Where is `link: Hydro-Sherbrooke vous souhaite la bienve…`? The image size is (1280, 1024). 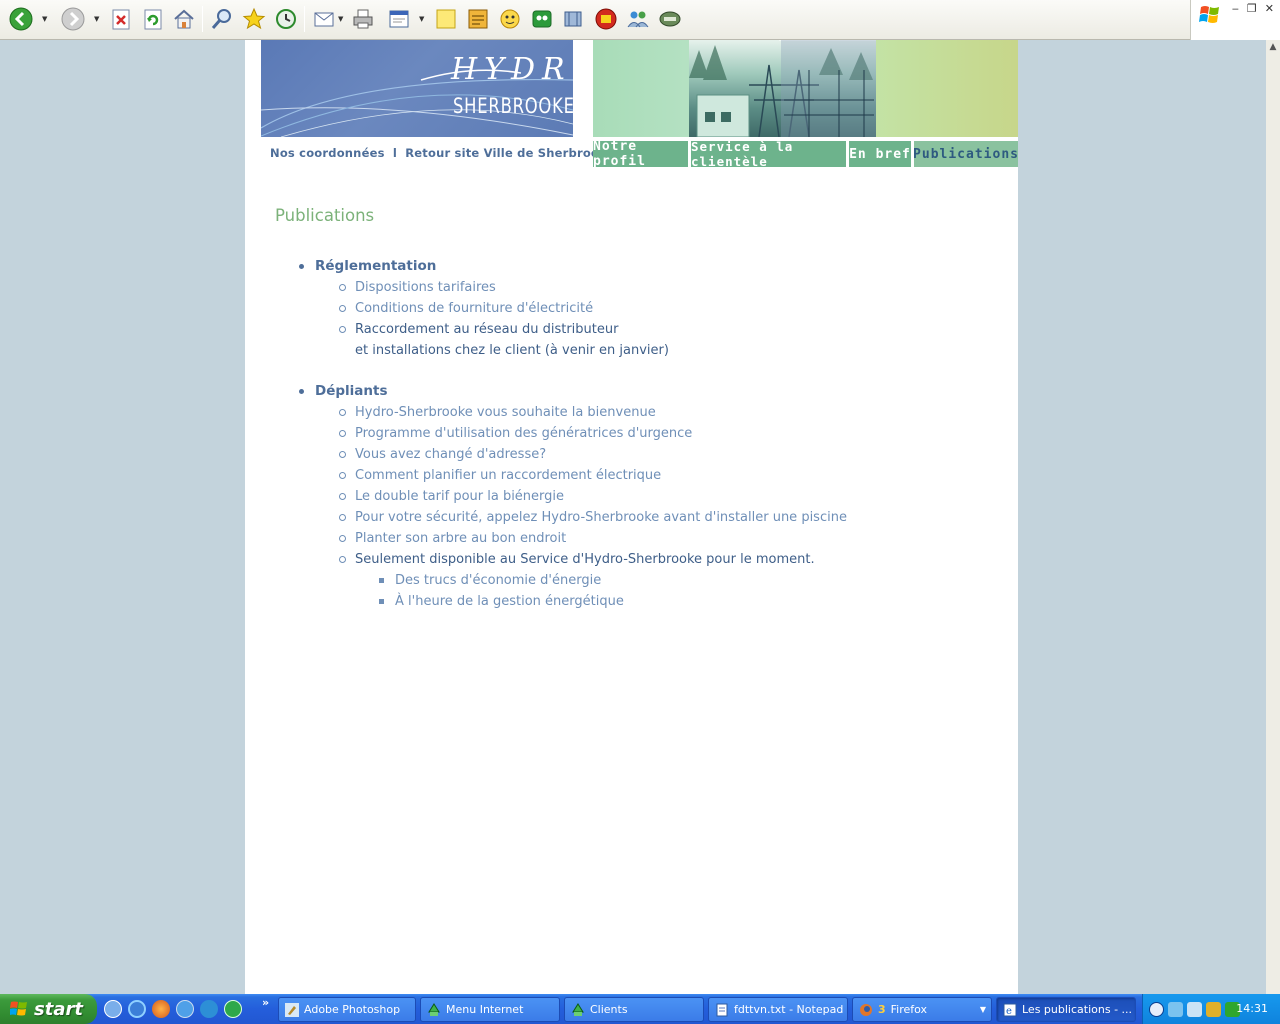
link: Hydro-Sherbrooke vous souhaite la bienve… is located at coordinates (505, 412).